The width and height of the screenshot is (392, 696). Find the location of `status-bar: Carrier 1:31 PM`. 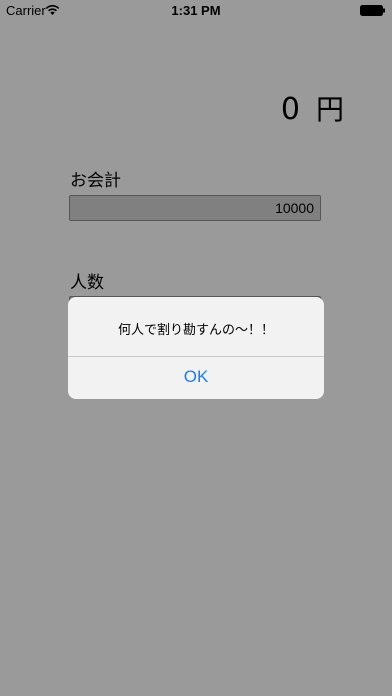

status-bar: Carrier 1:31 PM is located at coordinates (196, 11).